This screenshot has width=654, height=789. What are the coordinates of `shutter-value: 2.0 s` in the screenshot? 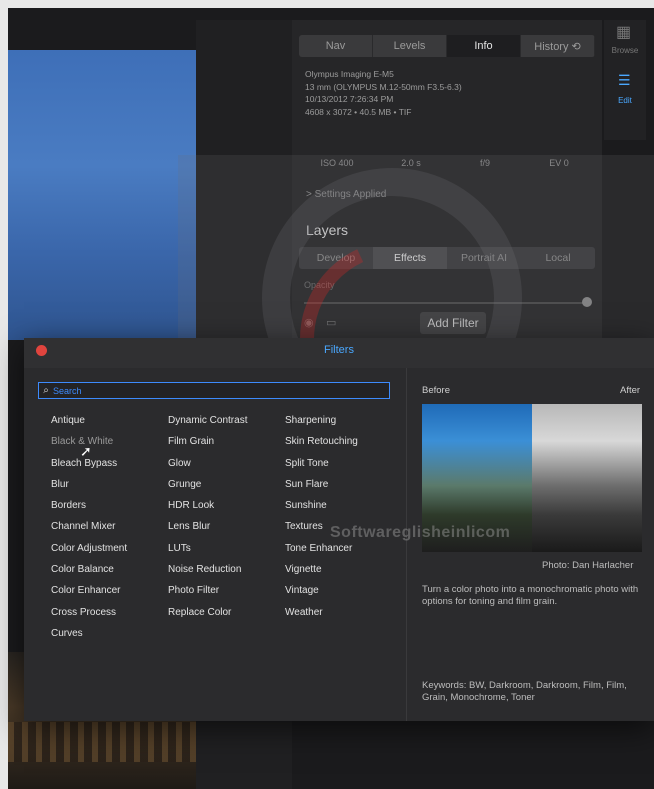 It's located at (411, 163).